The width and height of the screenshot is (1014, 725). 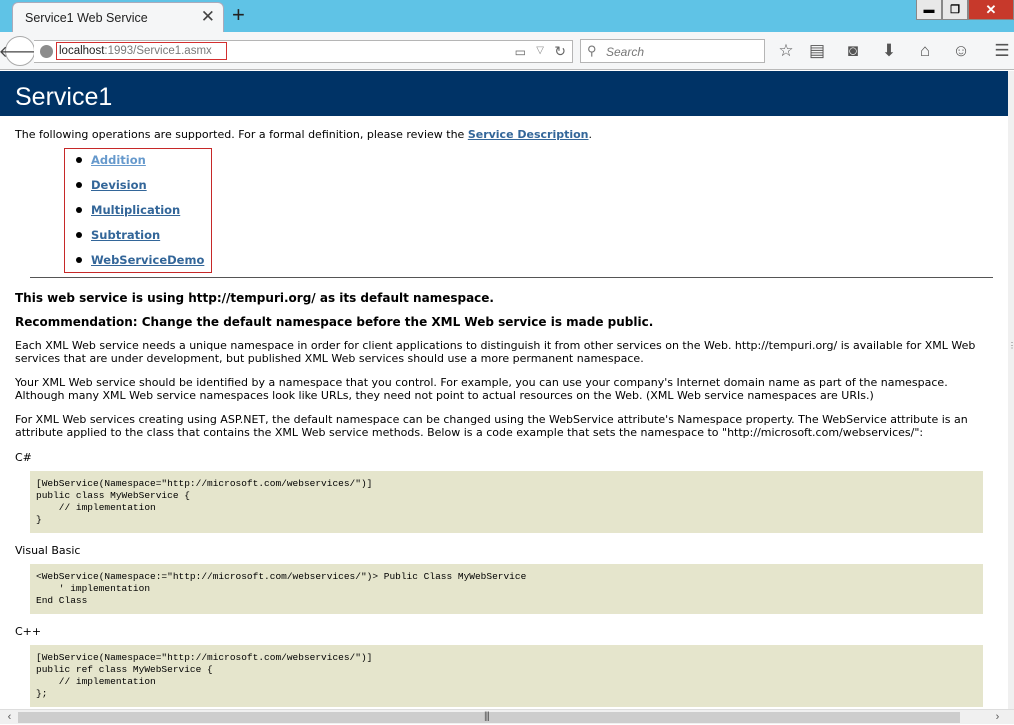 I want to click on history-dropdown-icon: ▽, so click(x=540, y=50).